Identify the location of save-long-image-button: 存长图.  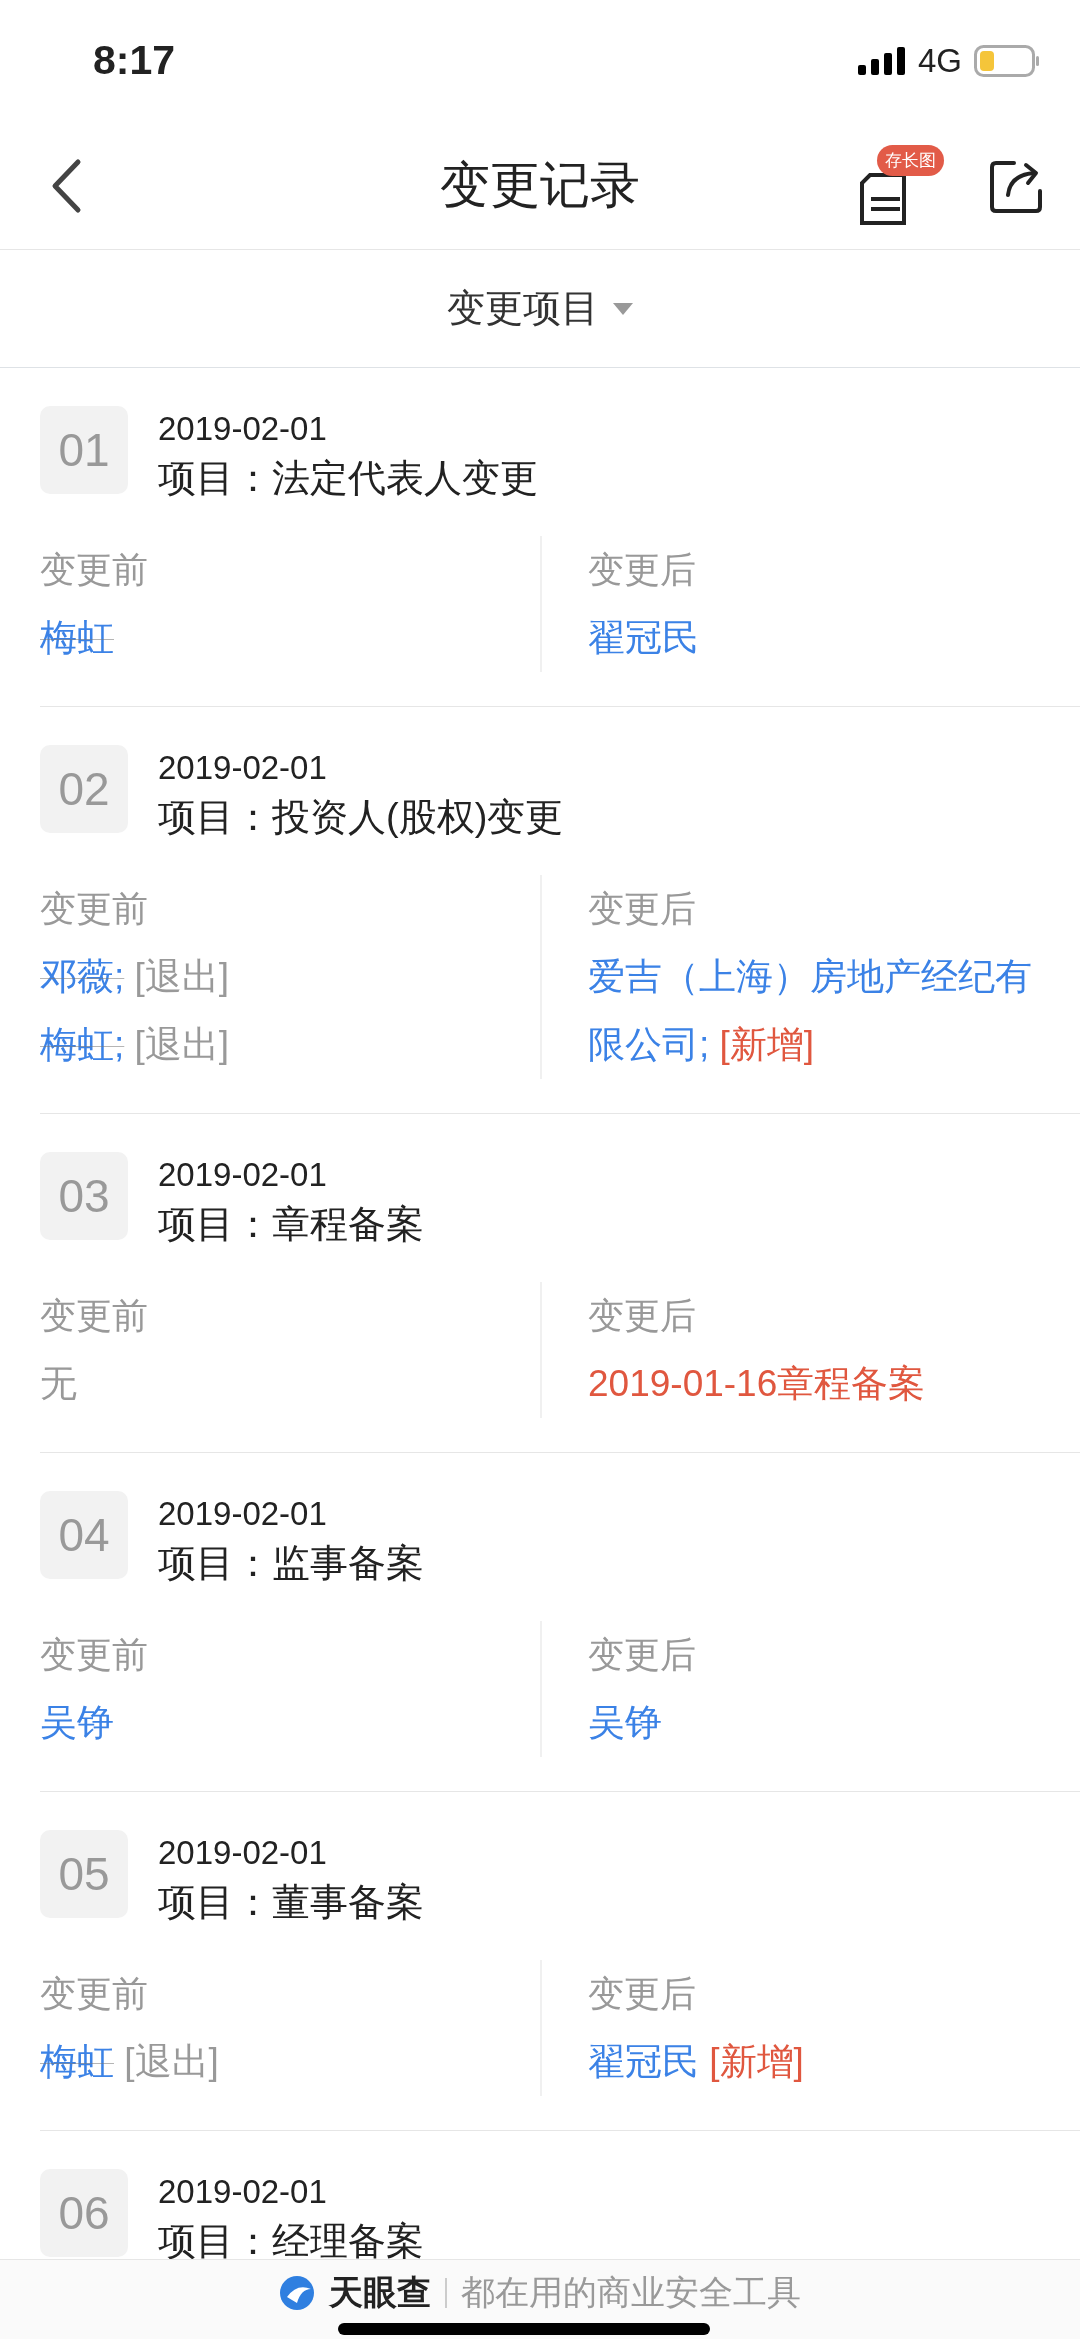
(902, 185).